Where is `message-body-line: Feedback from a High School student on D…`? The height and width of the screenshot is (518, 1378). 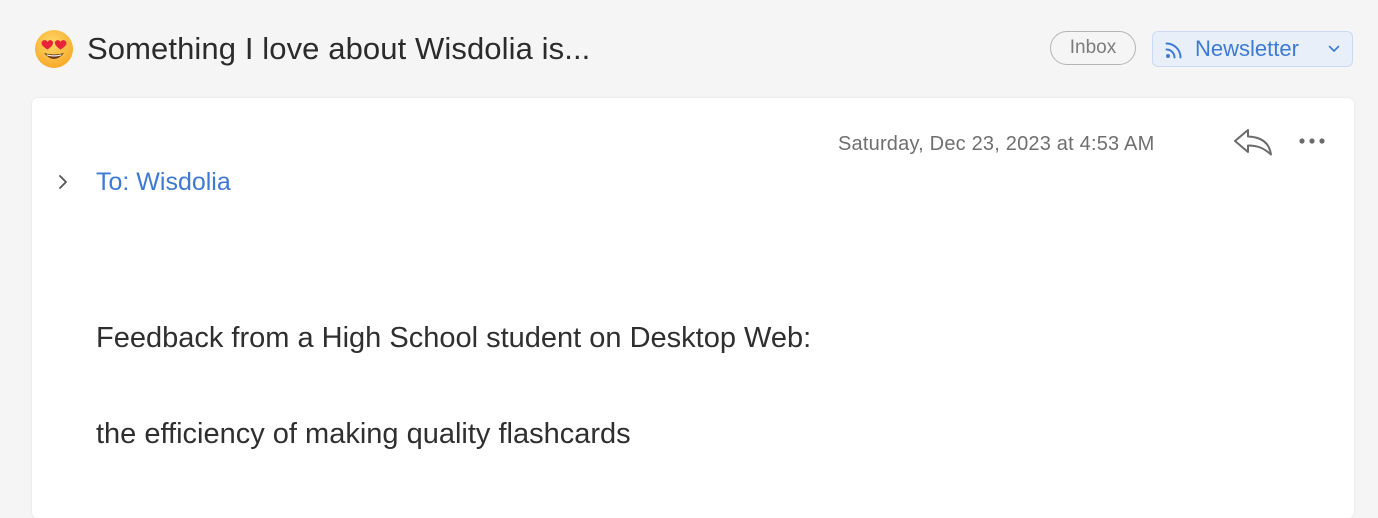 message-body-line: Feedback from a High School student on D… is located at coordinates (454, 338).